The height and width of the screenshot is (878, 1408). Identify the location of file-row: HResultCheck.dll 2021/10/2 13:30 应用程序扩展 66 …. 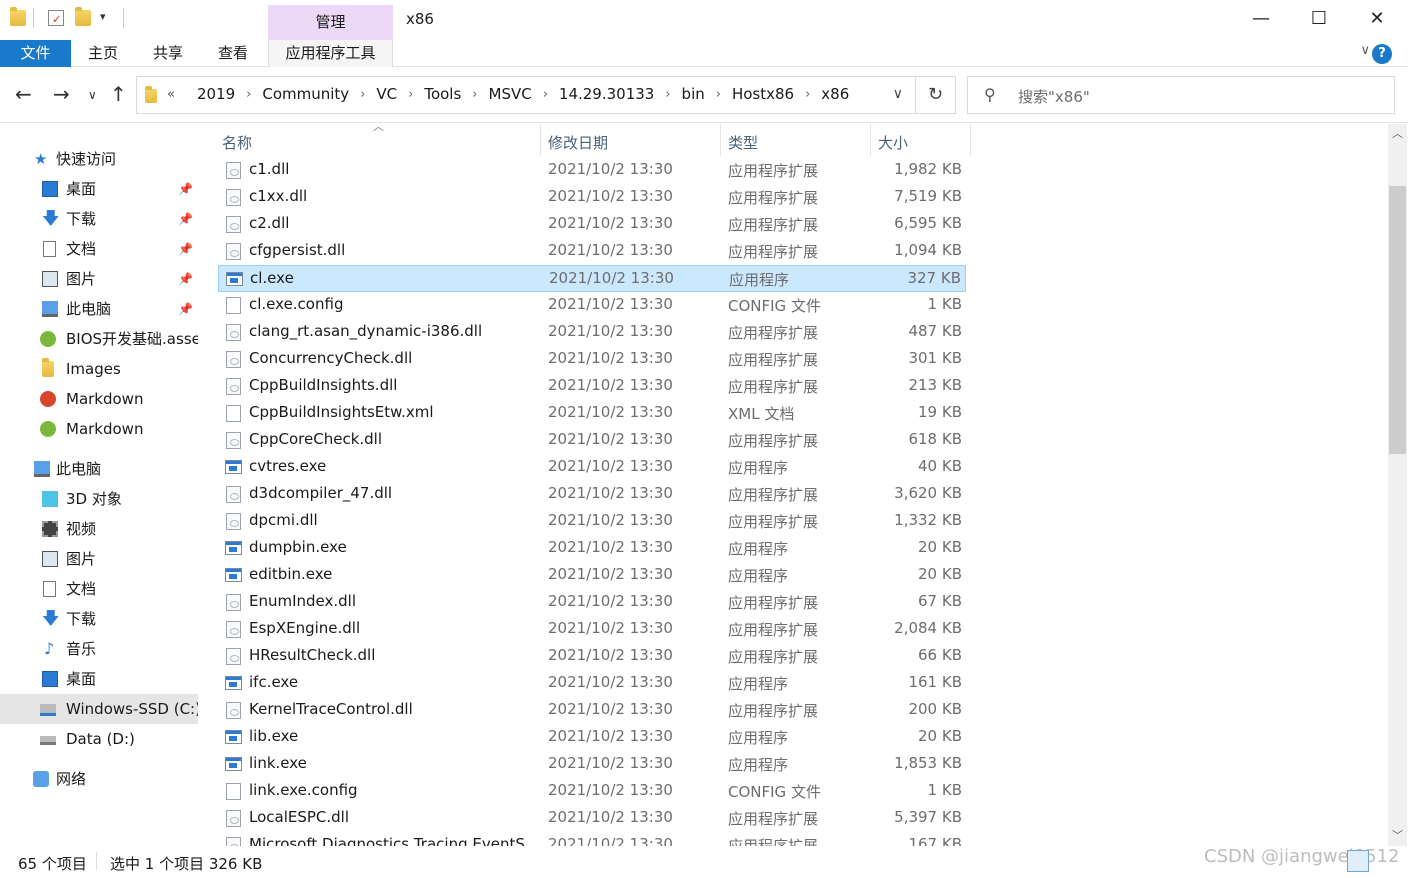
(592, 656).